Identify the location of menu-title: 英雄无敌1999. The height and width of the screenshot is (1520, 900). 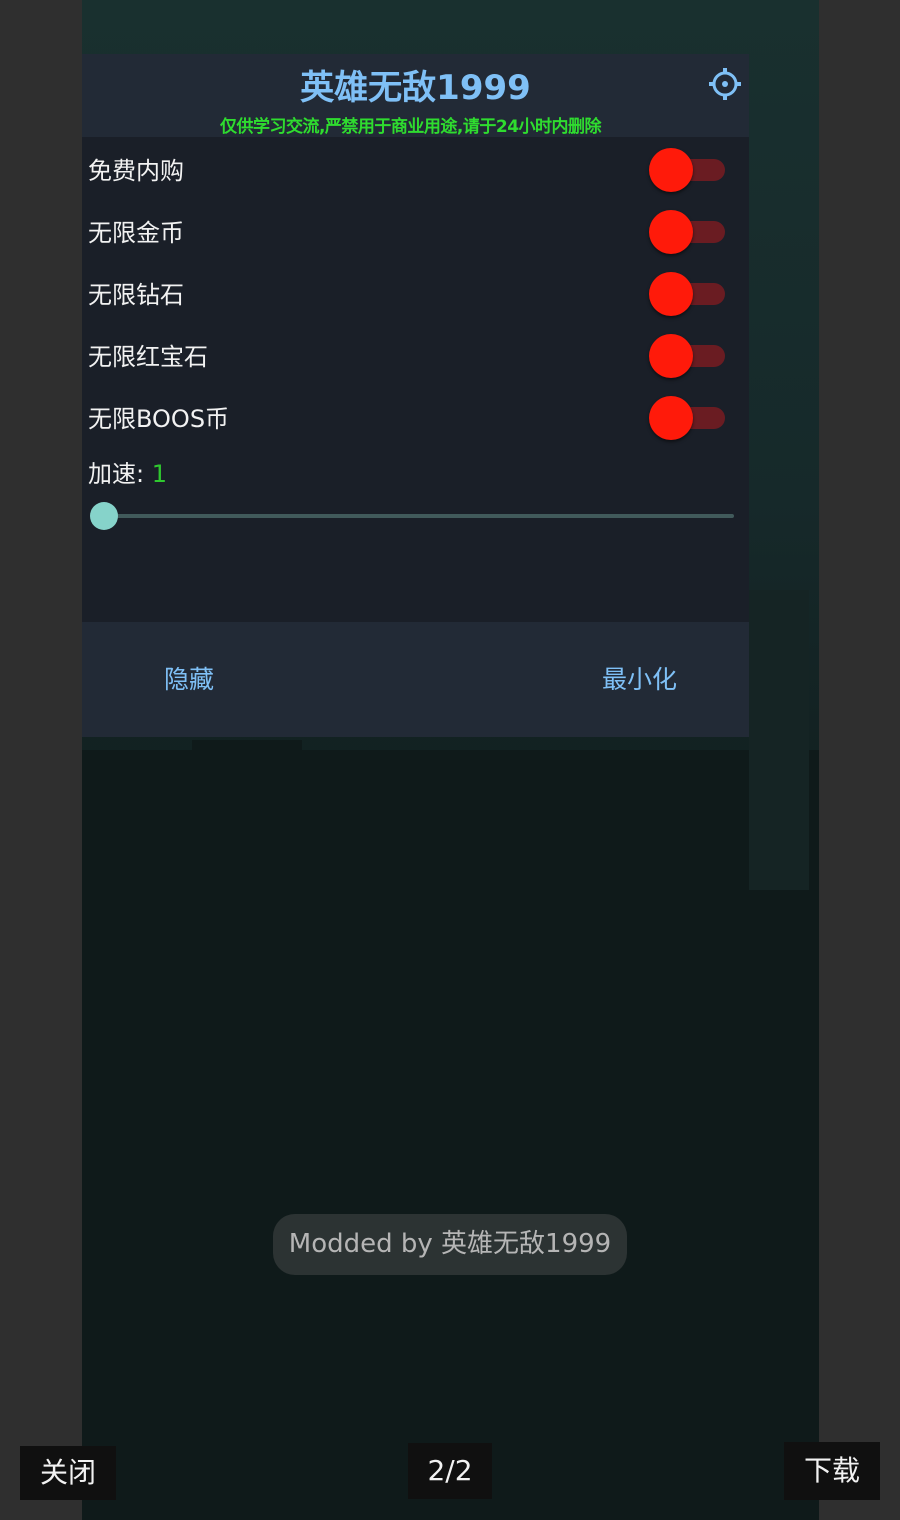
(415, 88).